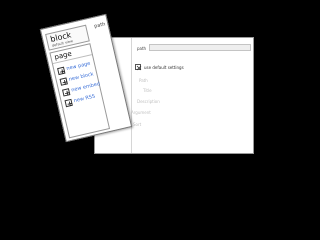  Describe the element at coordinates (84, 99) in the screenshot. I see `action-label: new RSS` at that location.